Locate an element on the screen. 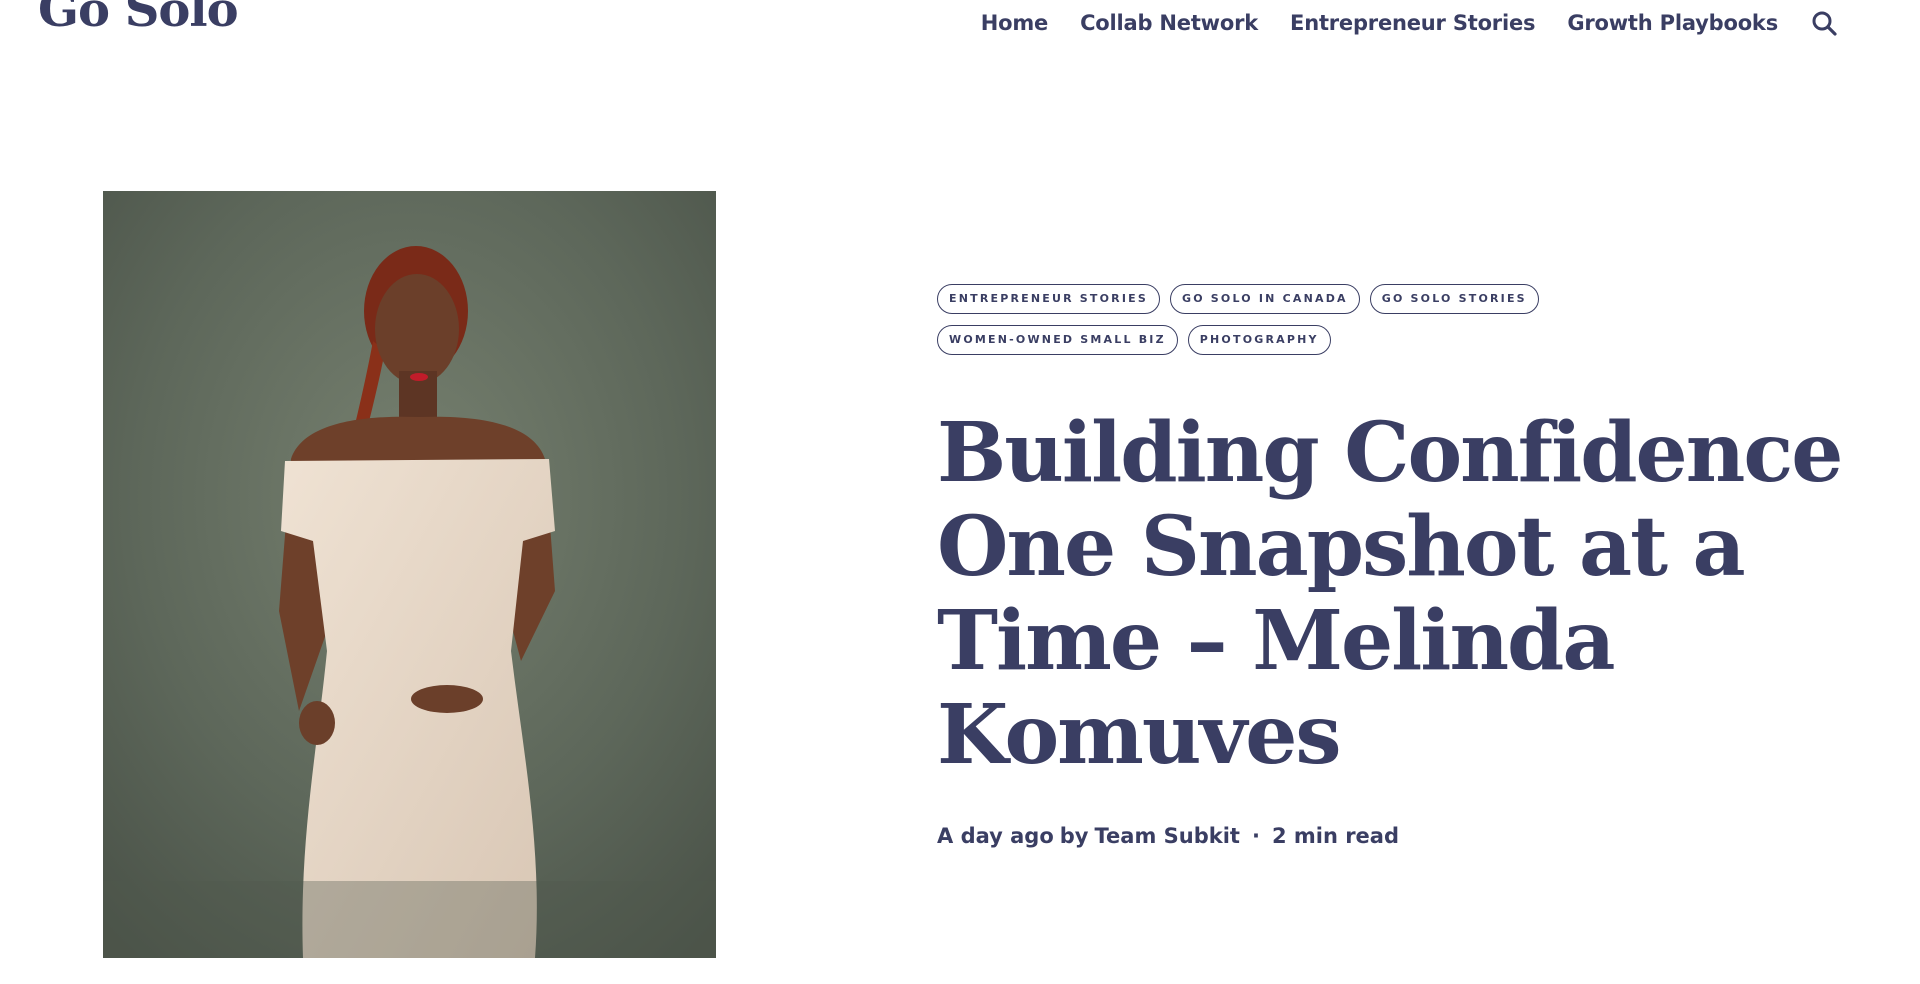 This screenshot has width=1920, height=984. post-read-time: 2 min read is located at coordinates (1335, 836).